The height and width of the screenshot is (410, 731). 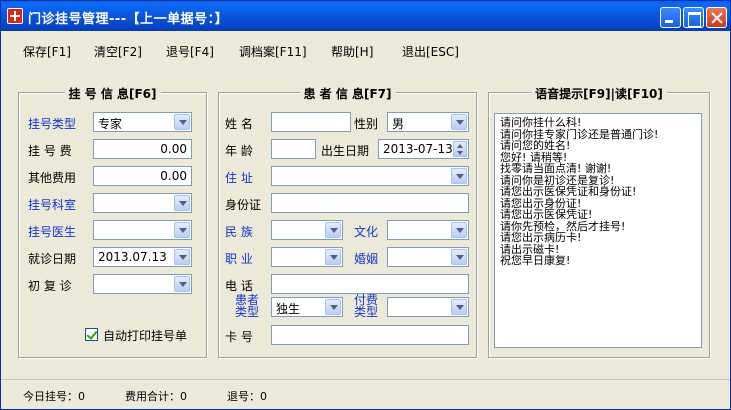 I want to click on pay-type-select, so click(x=428, y=307).